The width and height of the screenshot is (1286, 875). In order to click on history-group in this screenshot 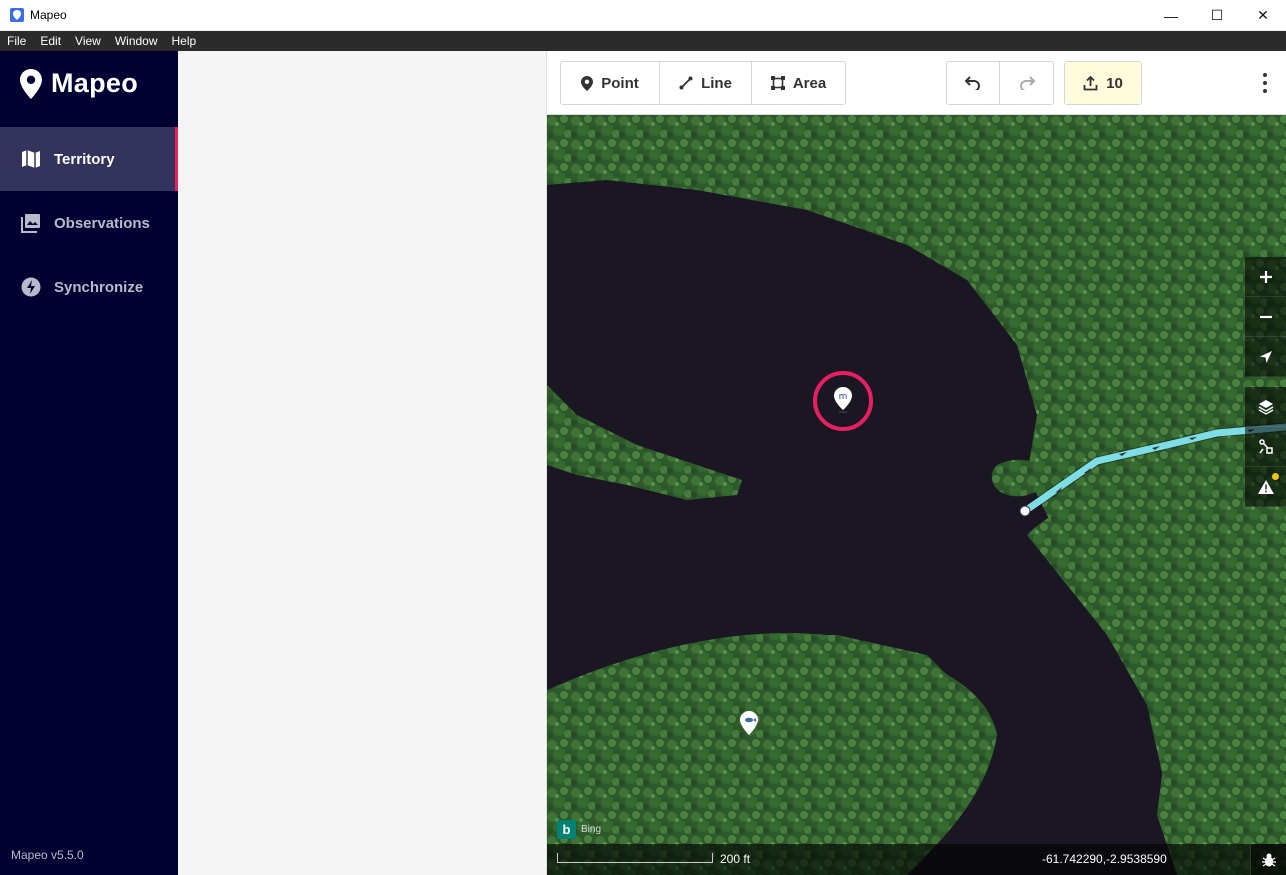, I will do `click(1000, 83)`.